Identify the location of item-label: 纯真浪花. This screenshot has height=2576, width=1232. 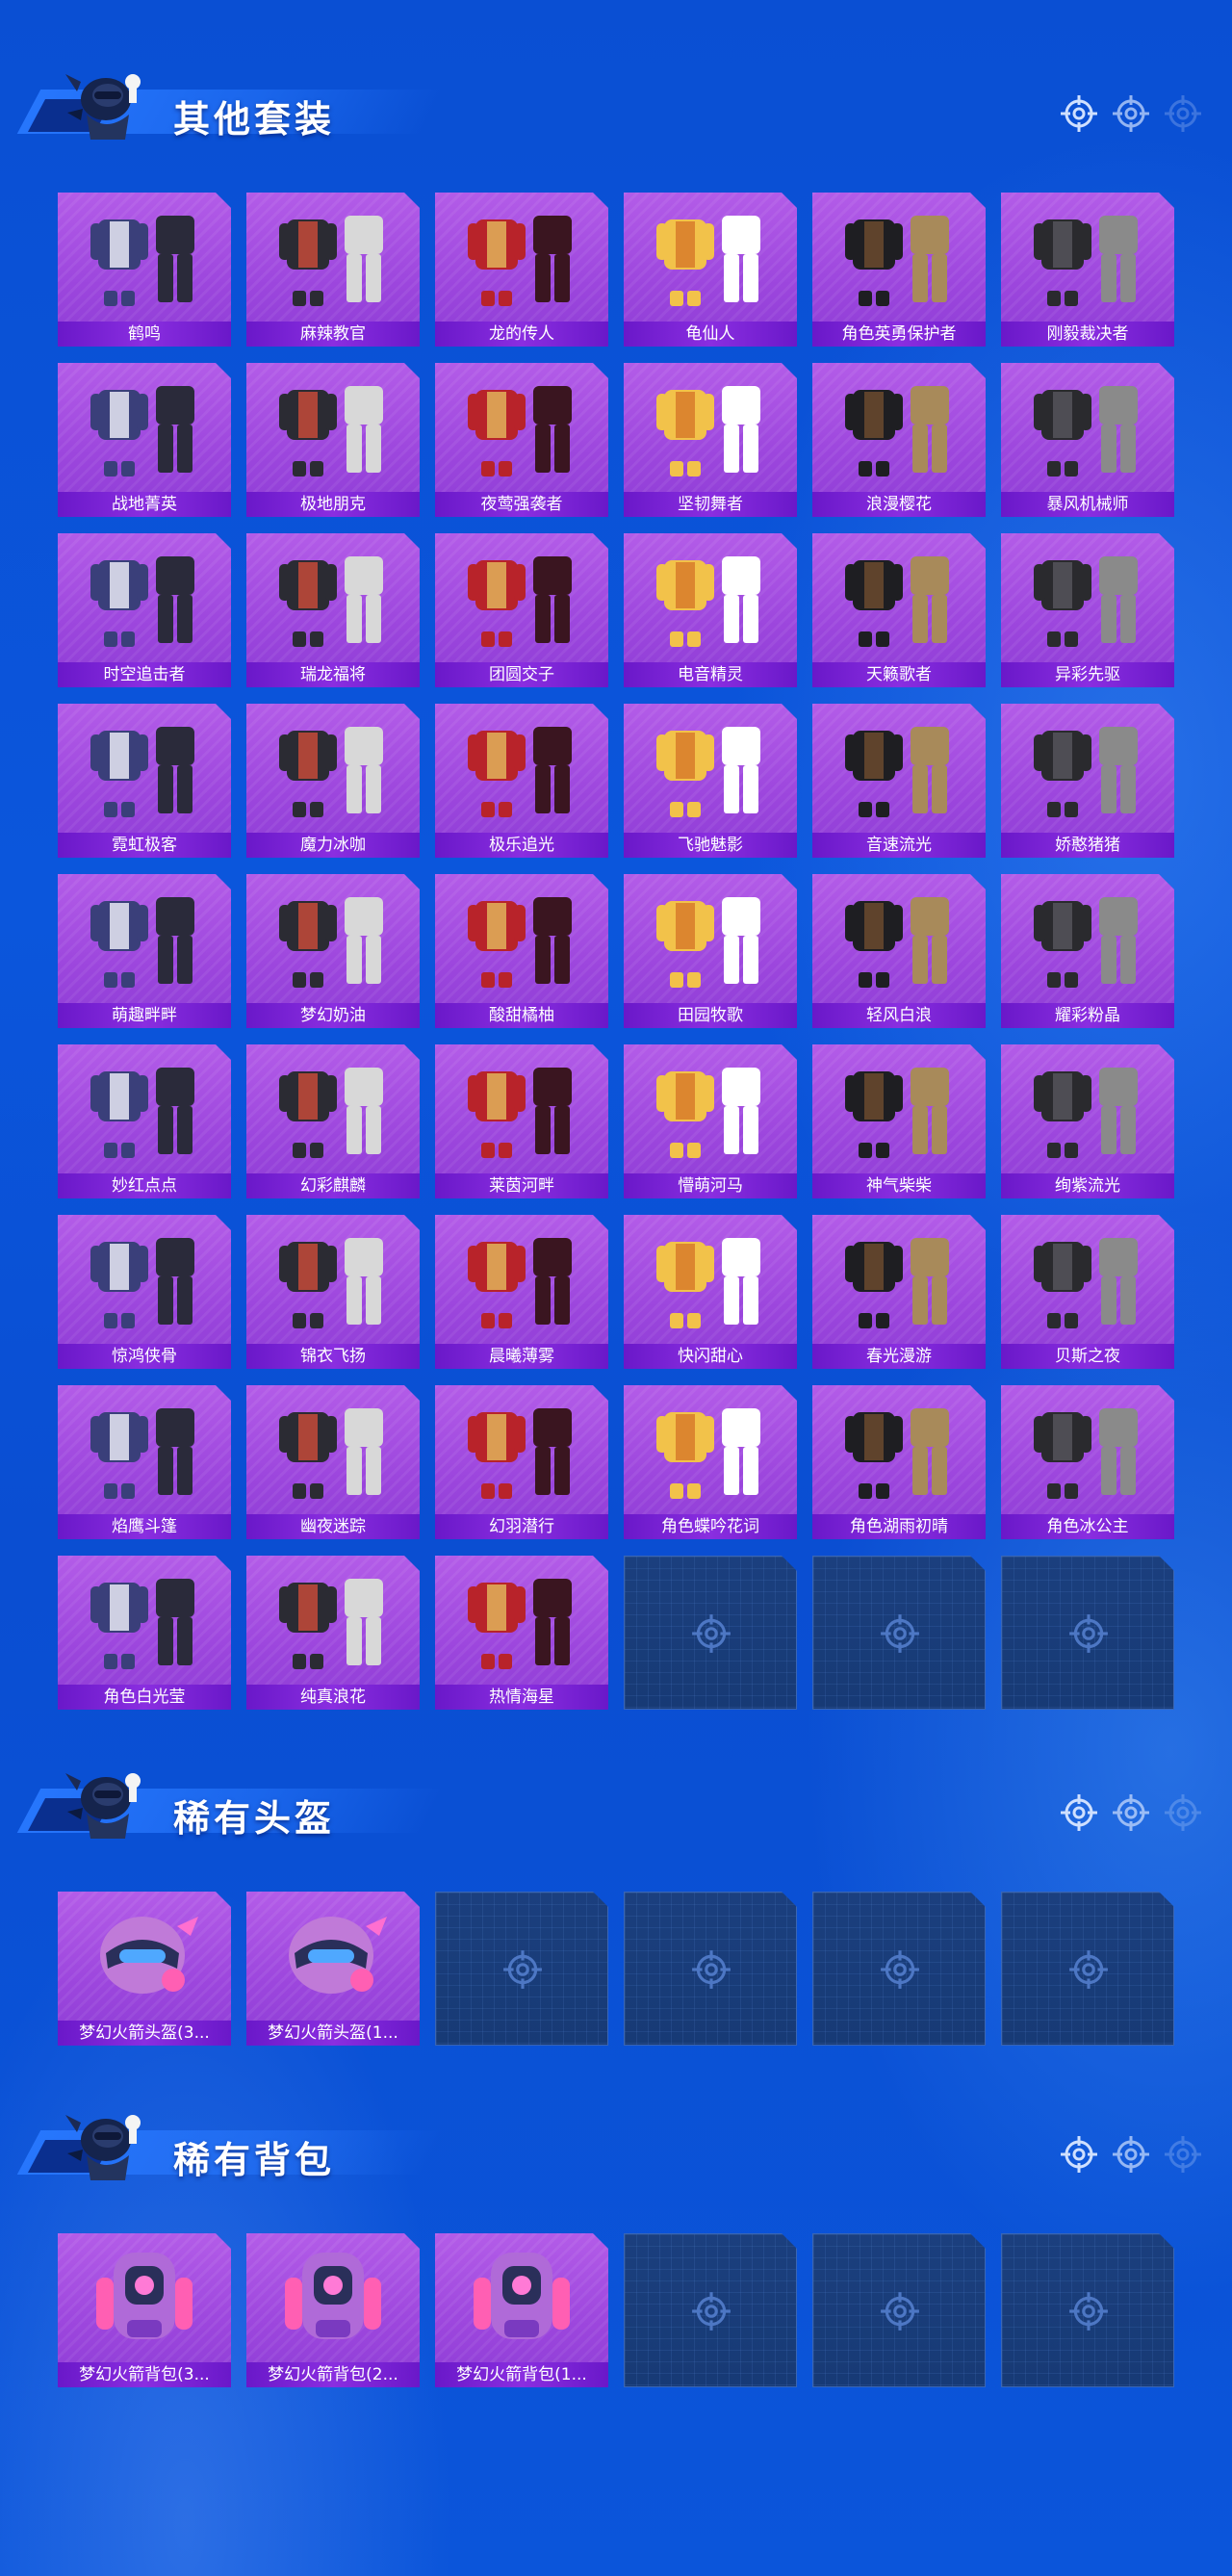
(333, 1697).